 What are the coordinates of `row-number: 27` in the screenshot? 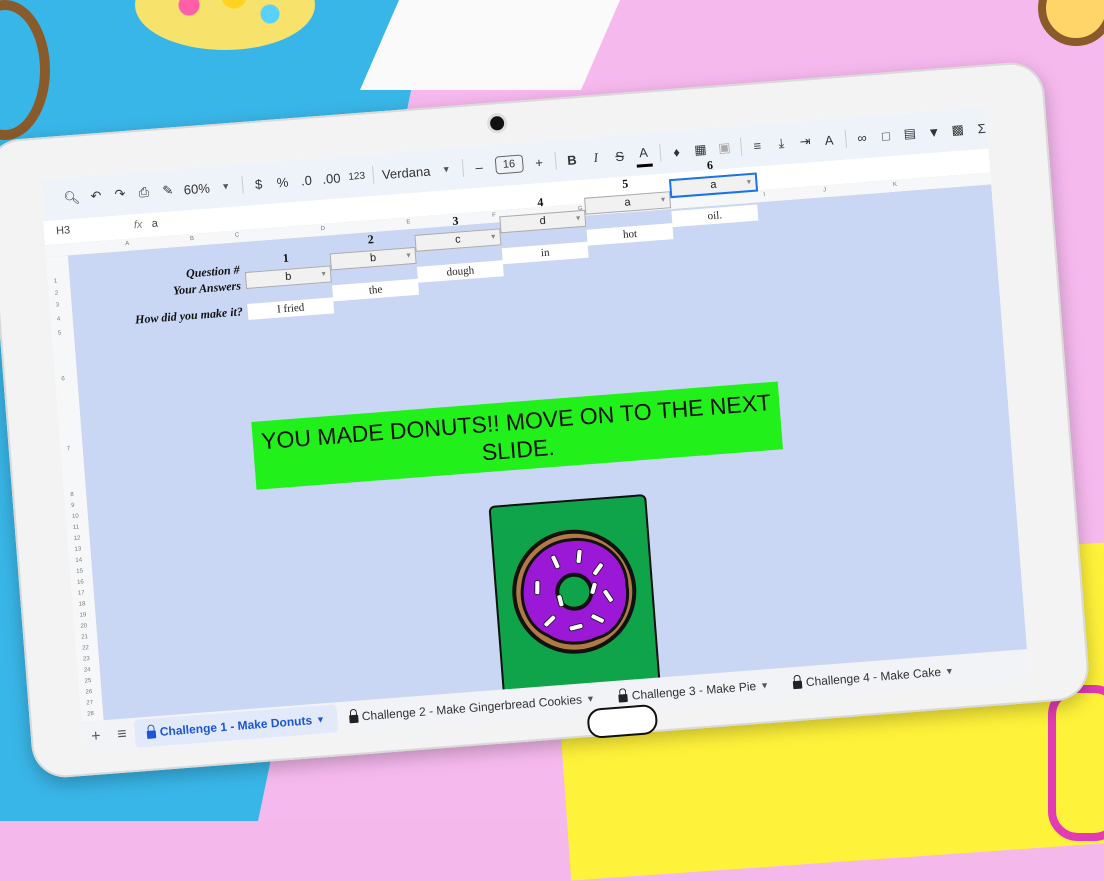 It's located at (89, 703).